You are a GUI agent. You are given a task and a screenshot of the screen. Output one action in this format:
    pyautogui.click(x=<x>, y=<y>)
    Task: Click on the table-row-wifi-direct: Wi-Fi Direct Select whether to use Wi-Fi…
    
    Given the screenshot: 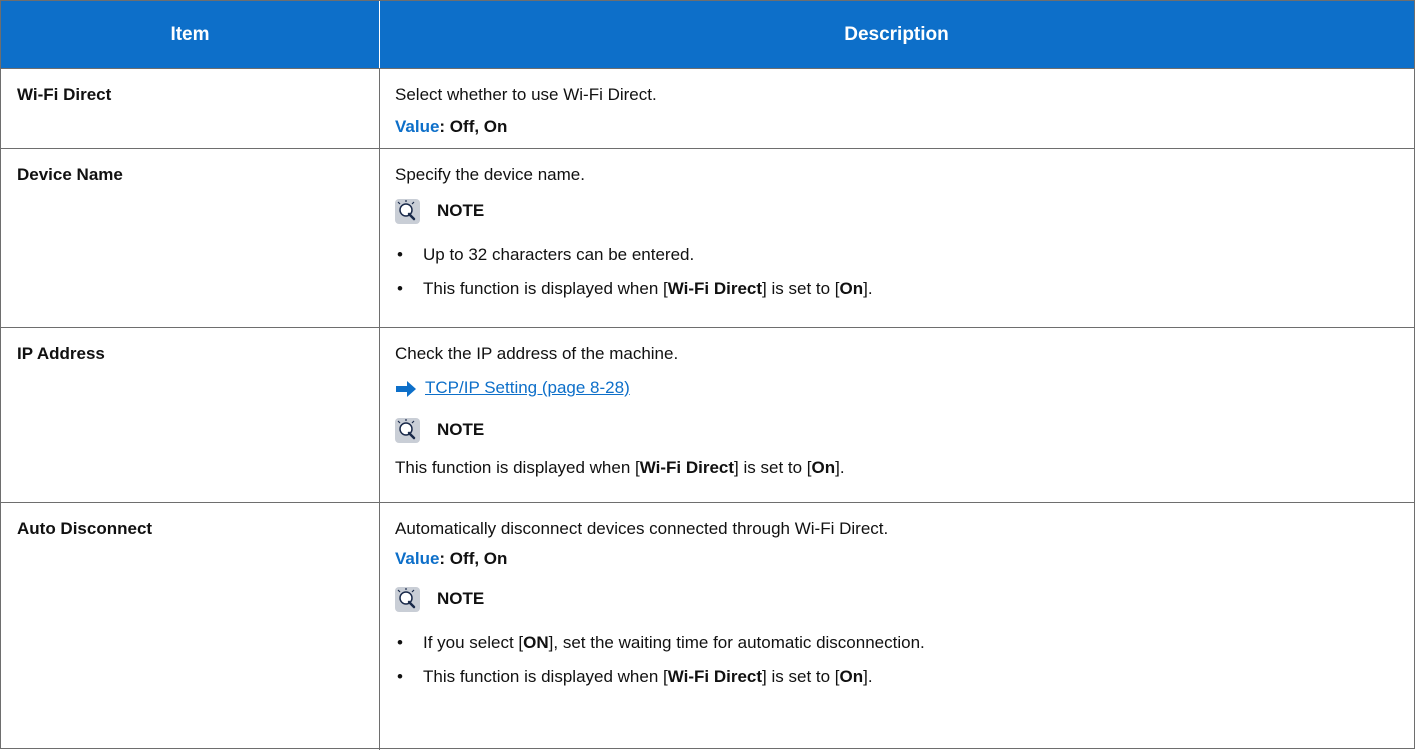 What is the action you would take?
    pyautogui.click(x=707, y=108)
    